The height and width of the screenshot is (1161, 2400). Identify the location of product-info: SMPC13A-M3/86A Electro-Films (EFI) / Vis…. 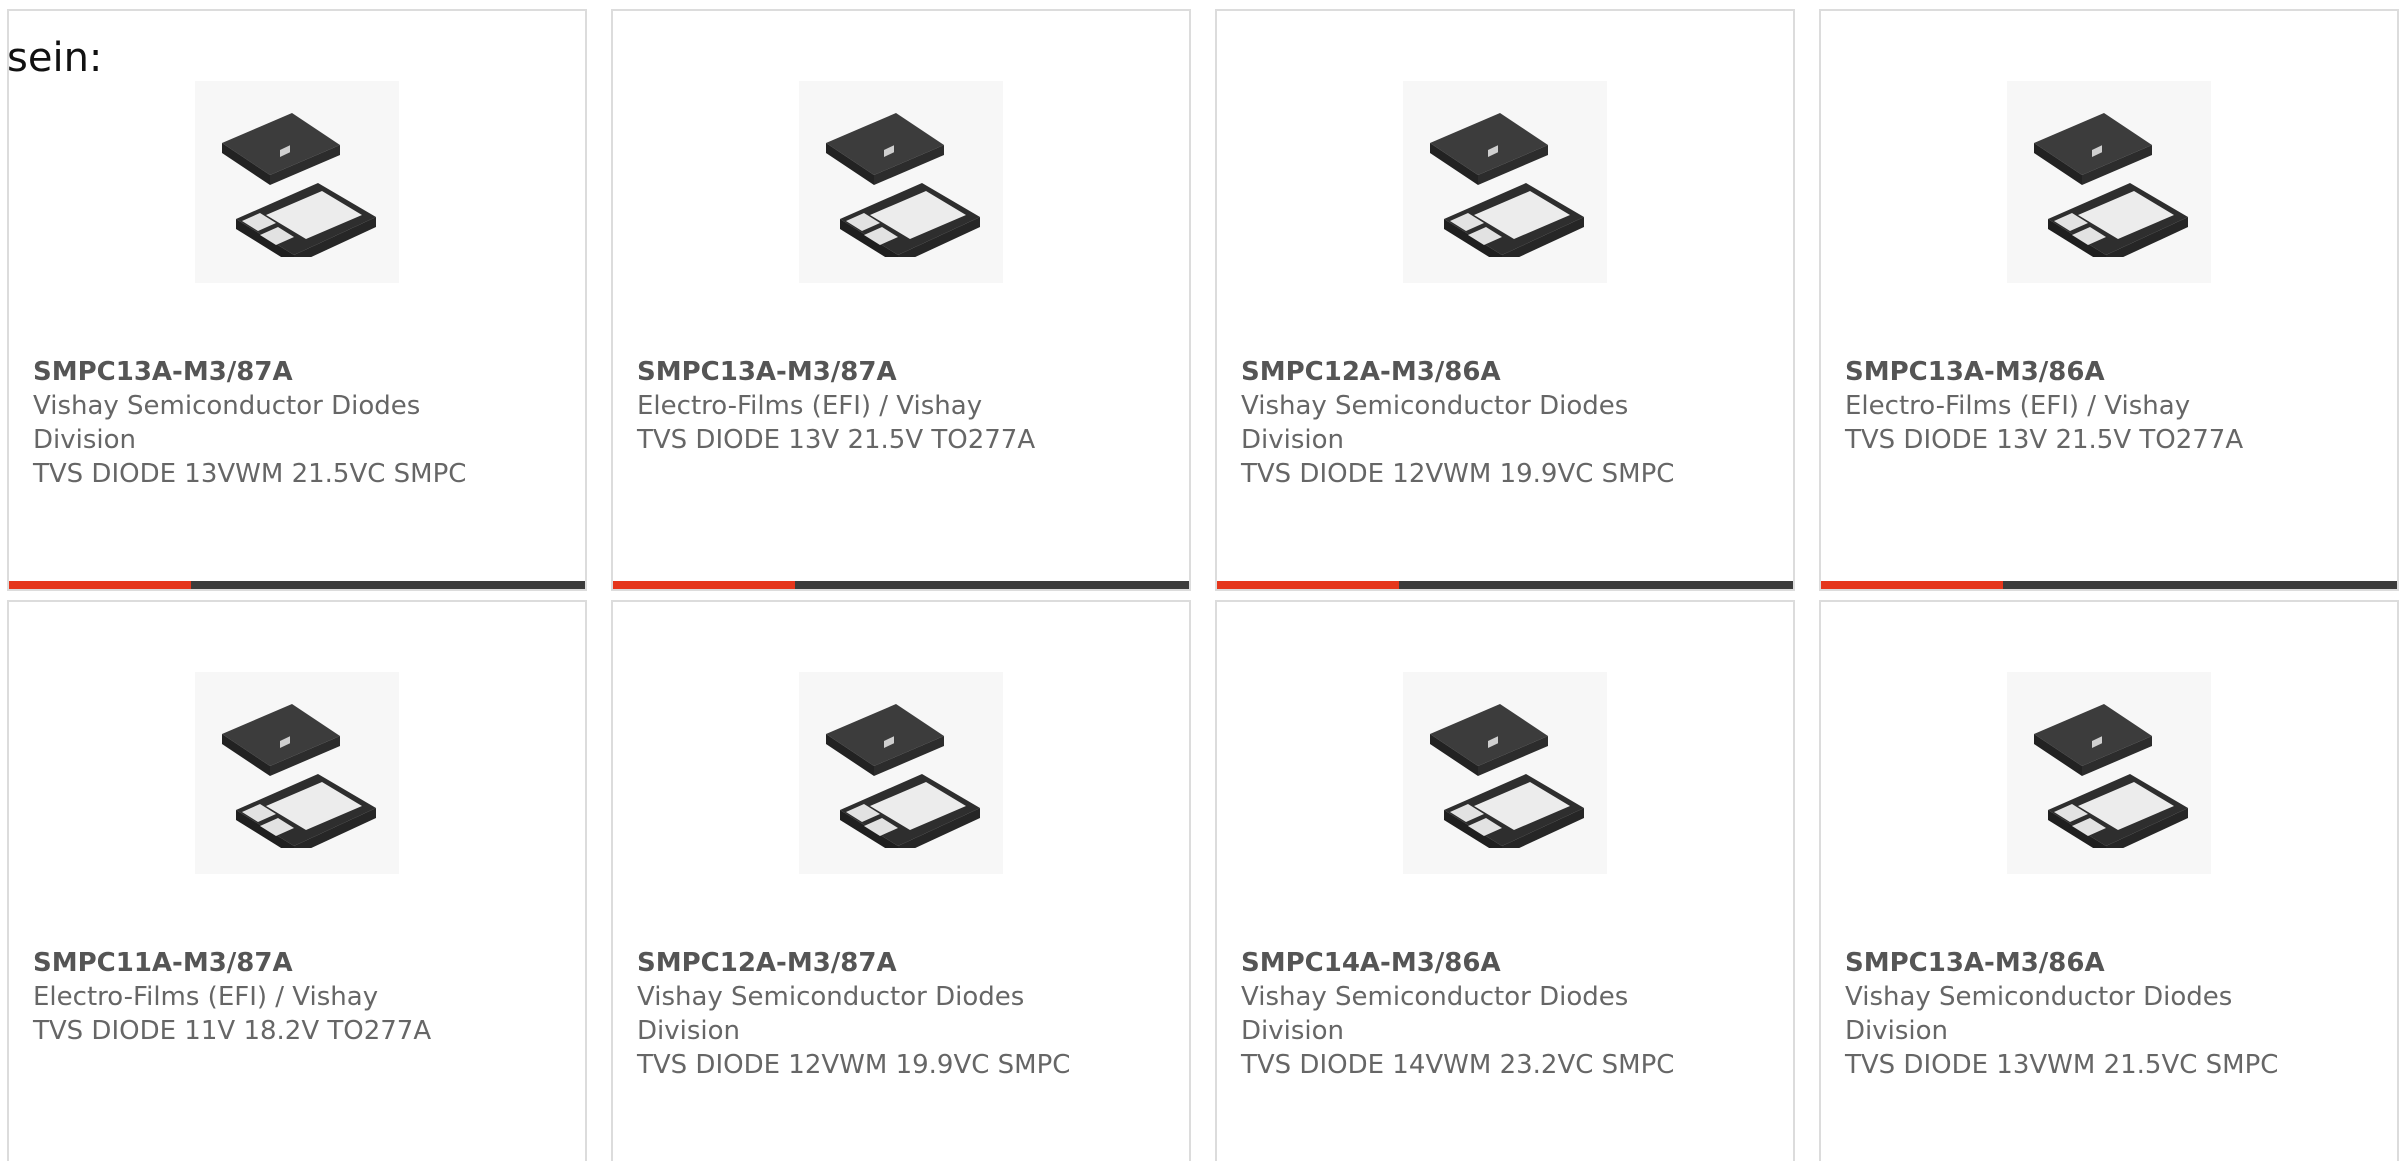
(2080, 406).